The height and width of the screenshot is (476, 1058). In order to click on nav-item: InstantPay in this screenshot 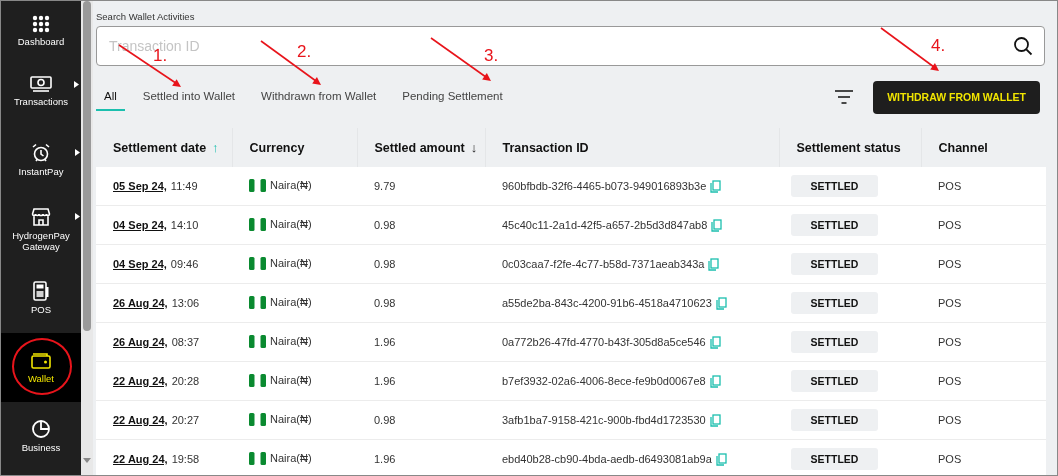, I will do `click(41, 160)`.